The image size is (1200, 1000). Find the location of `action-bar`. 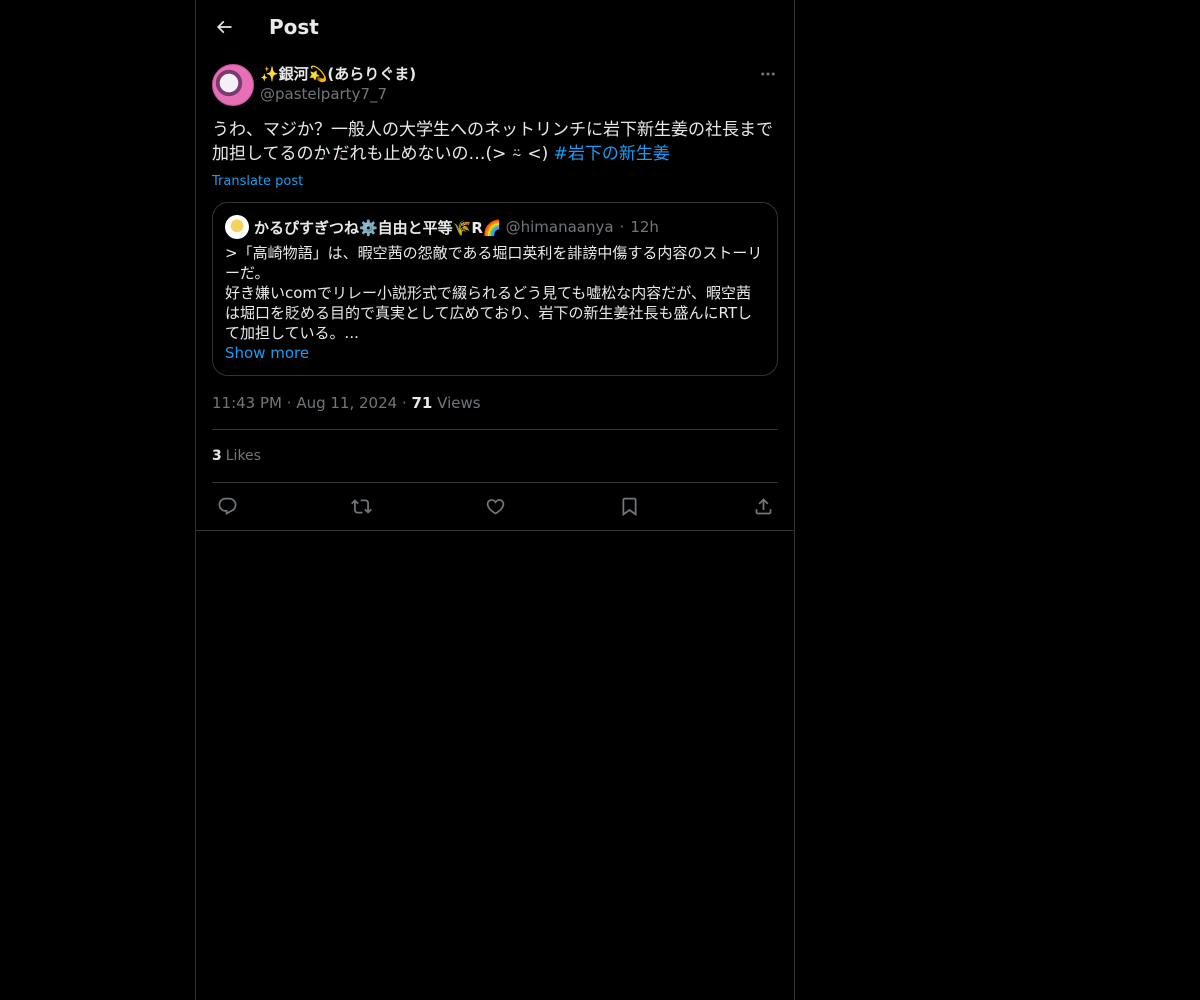

action-bar is located at coordinates (495, 506).